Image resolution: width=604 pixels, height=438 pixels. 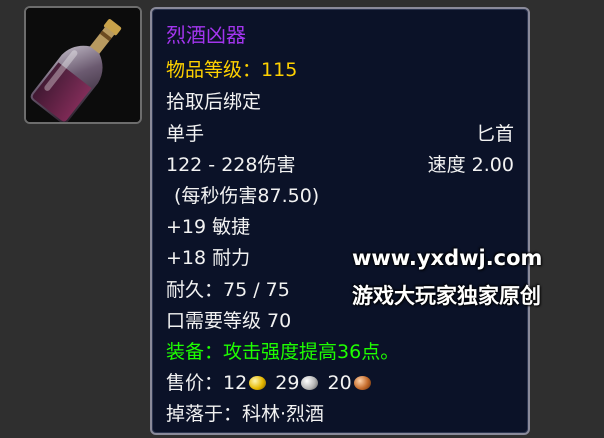 I want to click on item-level-row: 物品等级：115, so click(x=340, y=70).